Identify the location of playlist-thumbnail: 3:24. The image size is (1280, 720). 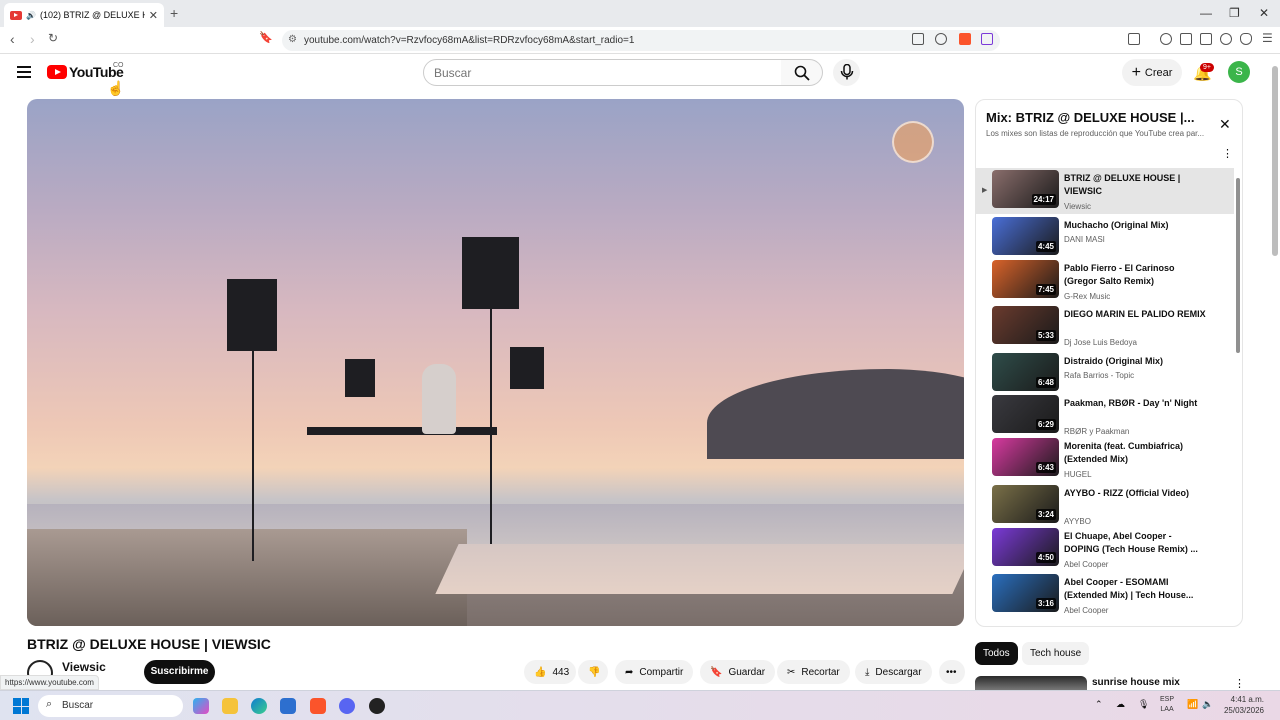
(1025, 504).